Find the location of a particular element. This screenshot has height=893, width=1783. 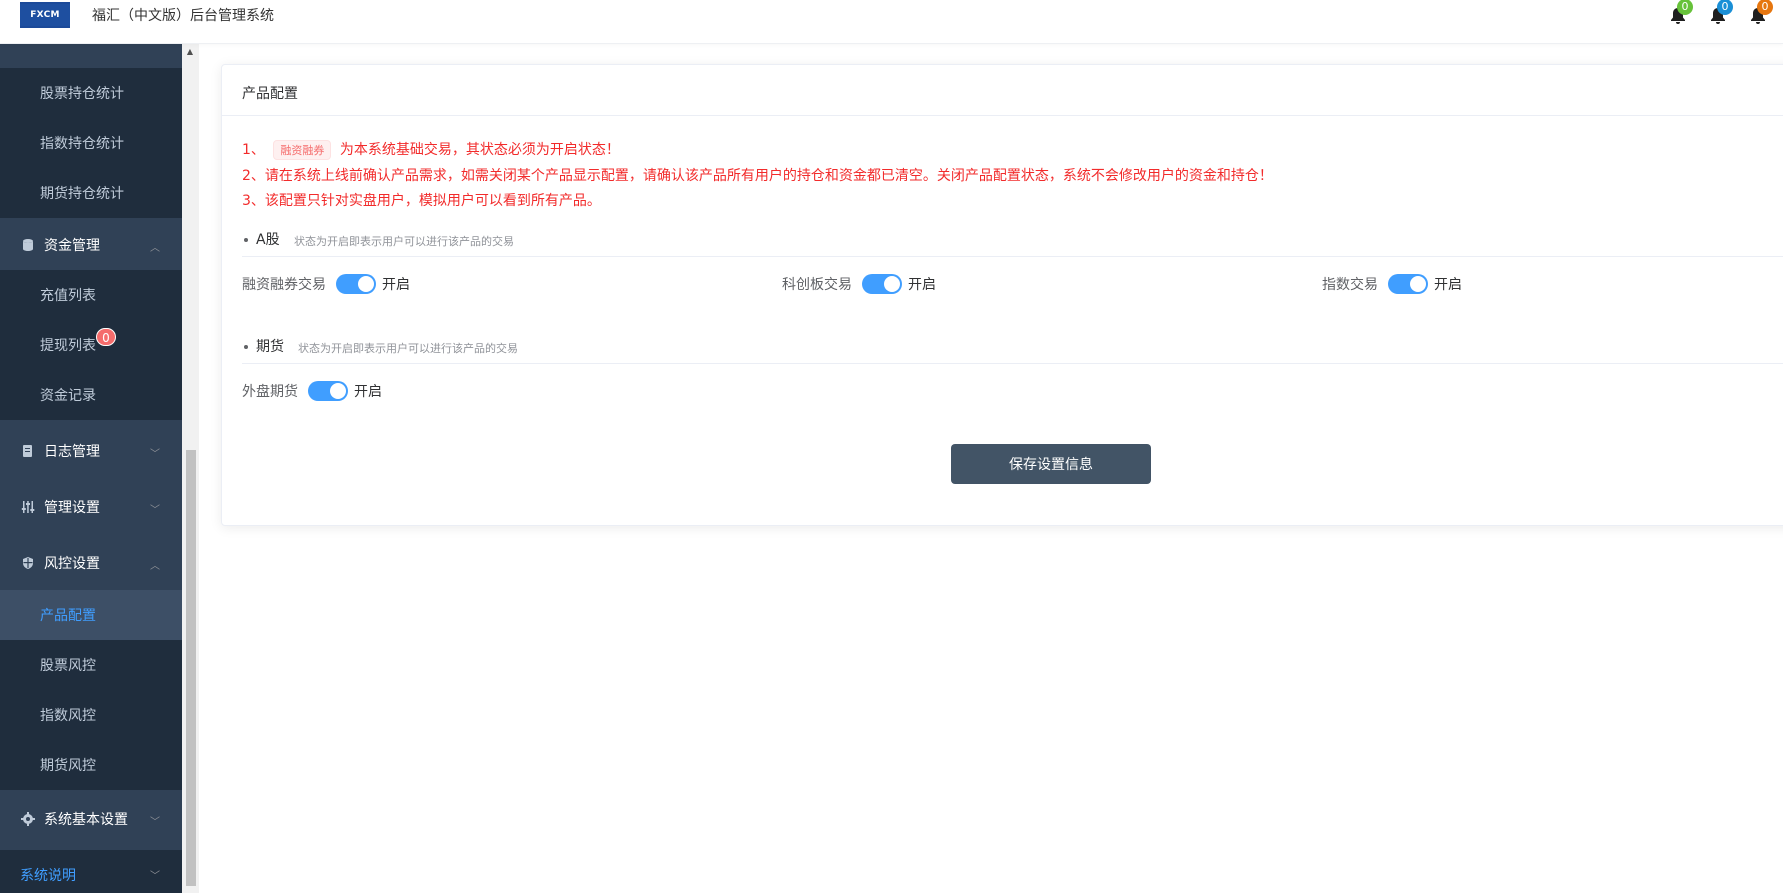

notification-bell-3: 0 is located at coordinates (1760, 14).